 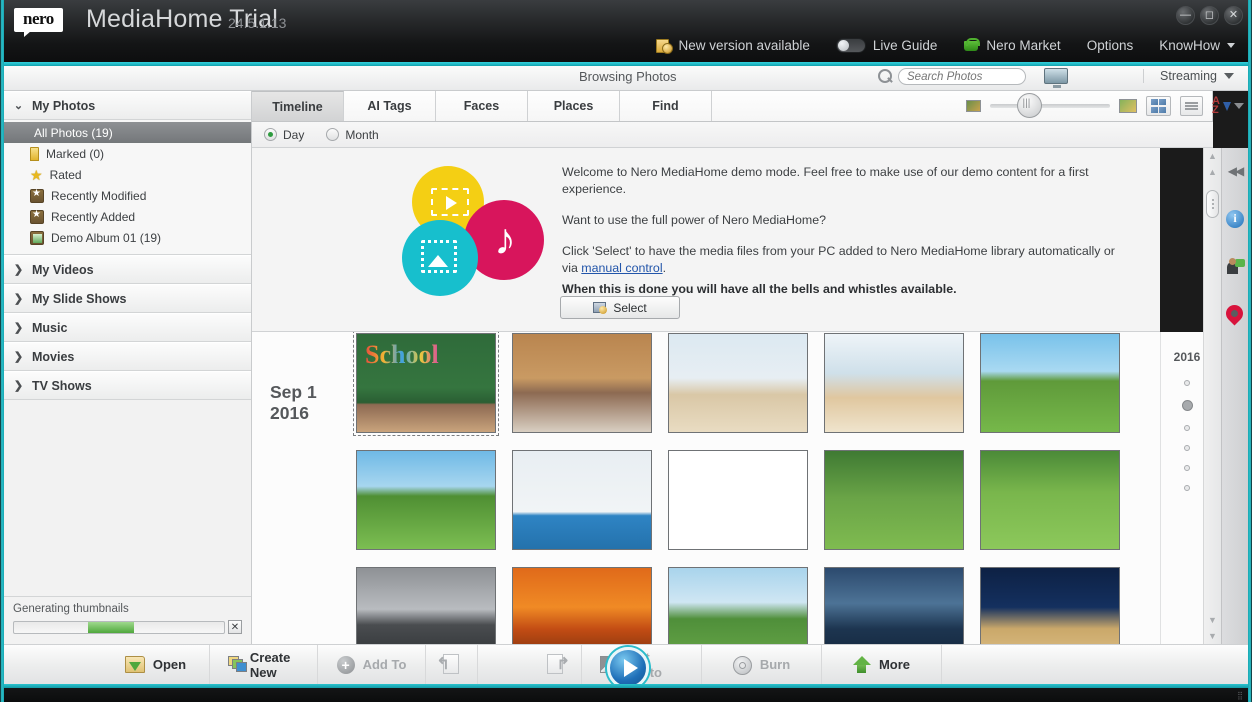 What do you see at coordinates (666, 106) in the screenshot?
I see `tab-find: Find` at bounding box center [666, 106].